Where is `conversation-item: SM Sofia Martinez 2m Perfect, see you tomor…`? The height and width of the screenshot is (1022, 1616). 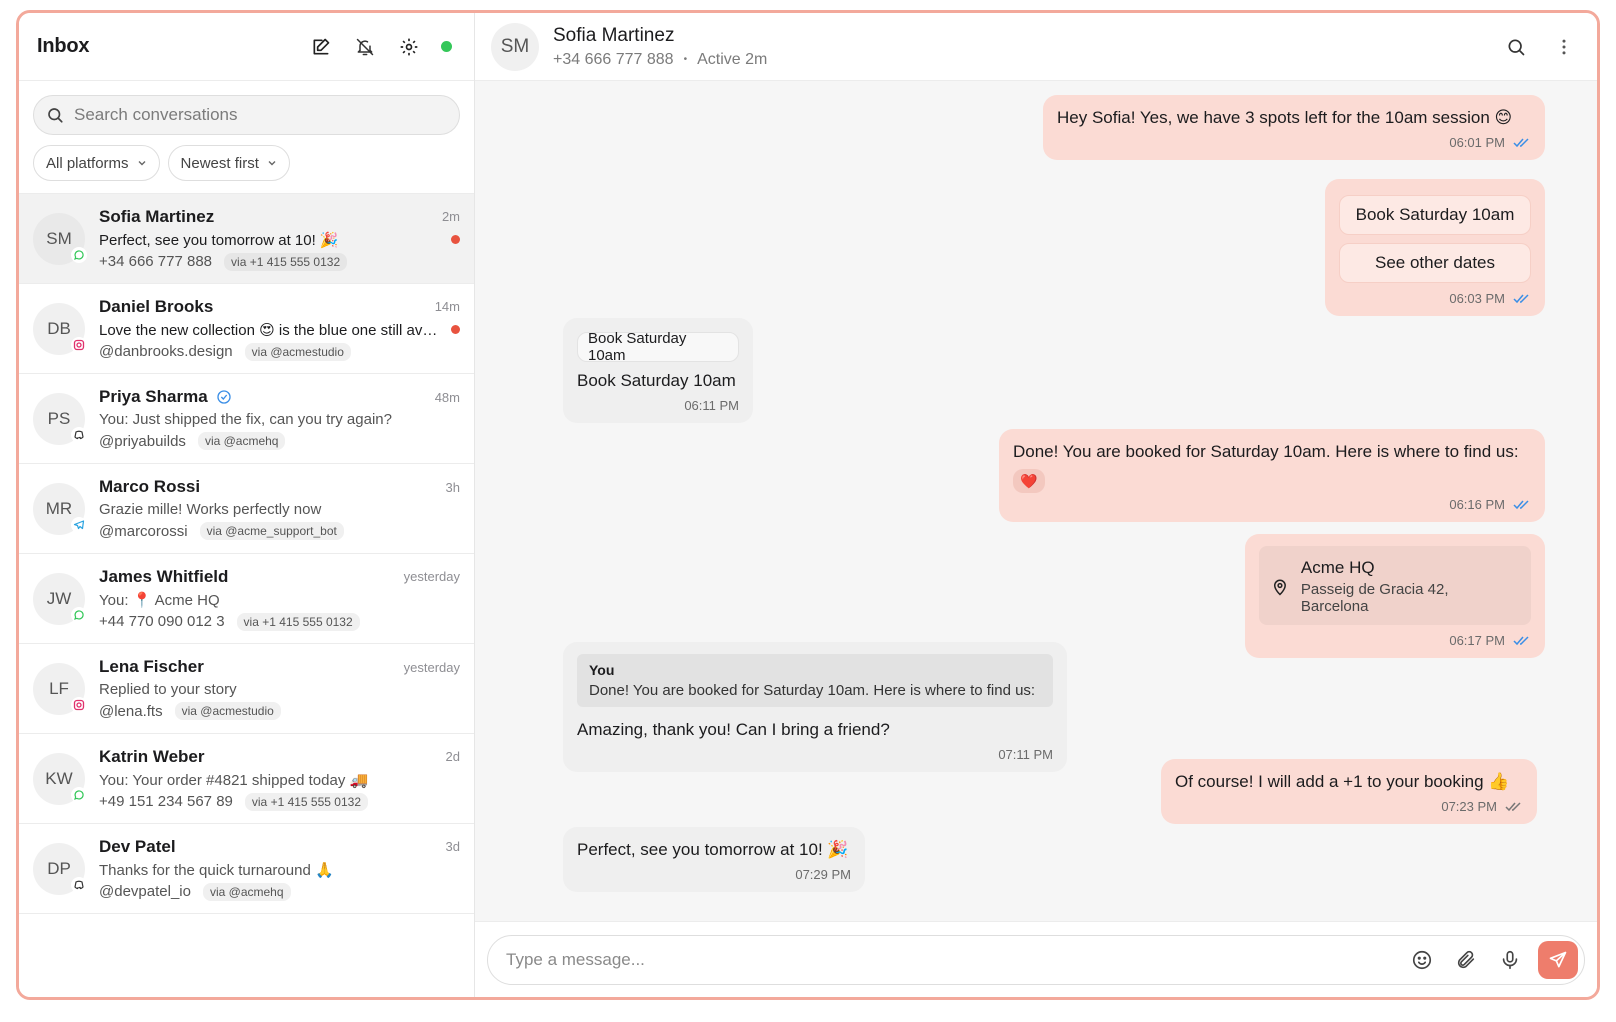
conversation-item: SM Sofia Martinez 2m Perfect, see you tomor… is located at coordinates (246, 239).